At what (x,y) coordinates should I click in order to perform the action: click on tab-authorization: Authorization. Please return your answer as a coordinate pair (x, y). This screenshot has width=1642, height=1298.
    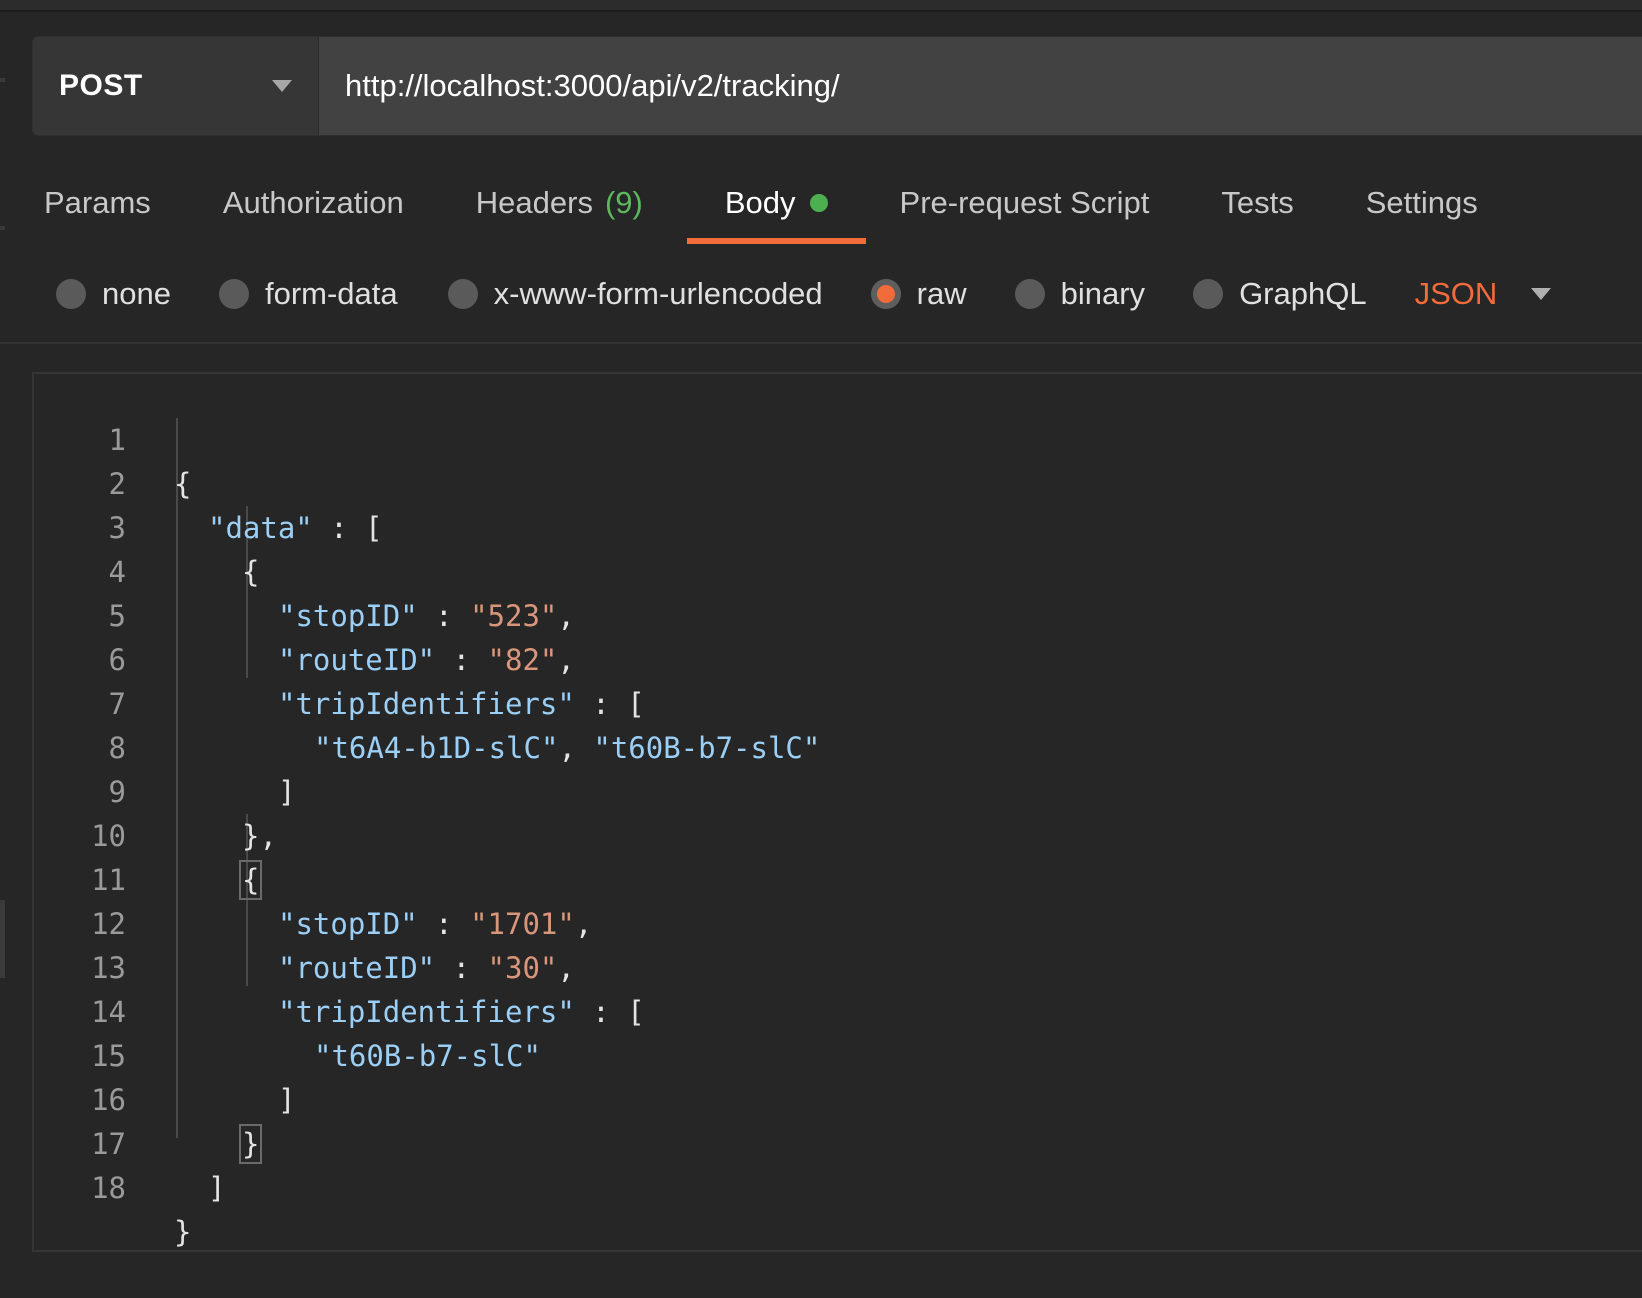
    Looking at the image, I should click on (313, 203).